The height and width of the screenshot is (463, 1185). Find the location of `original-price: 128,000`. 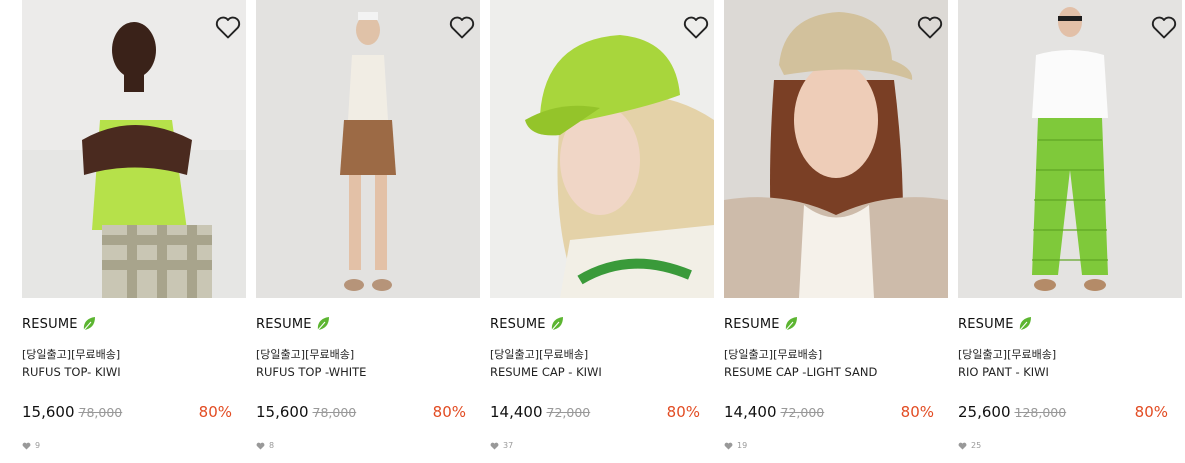

original-price: 128,000 is located at coordinates (1040, 412).